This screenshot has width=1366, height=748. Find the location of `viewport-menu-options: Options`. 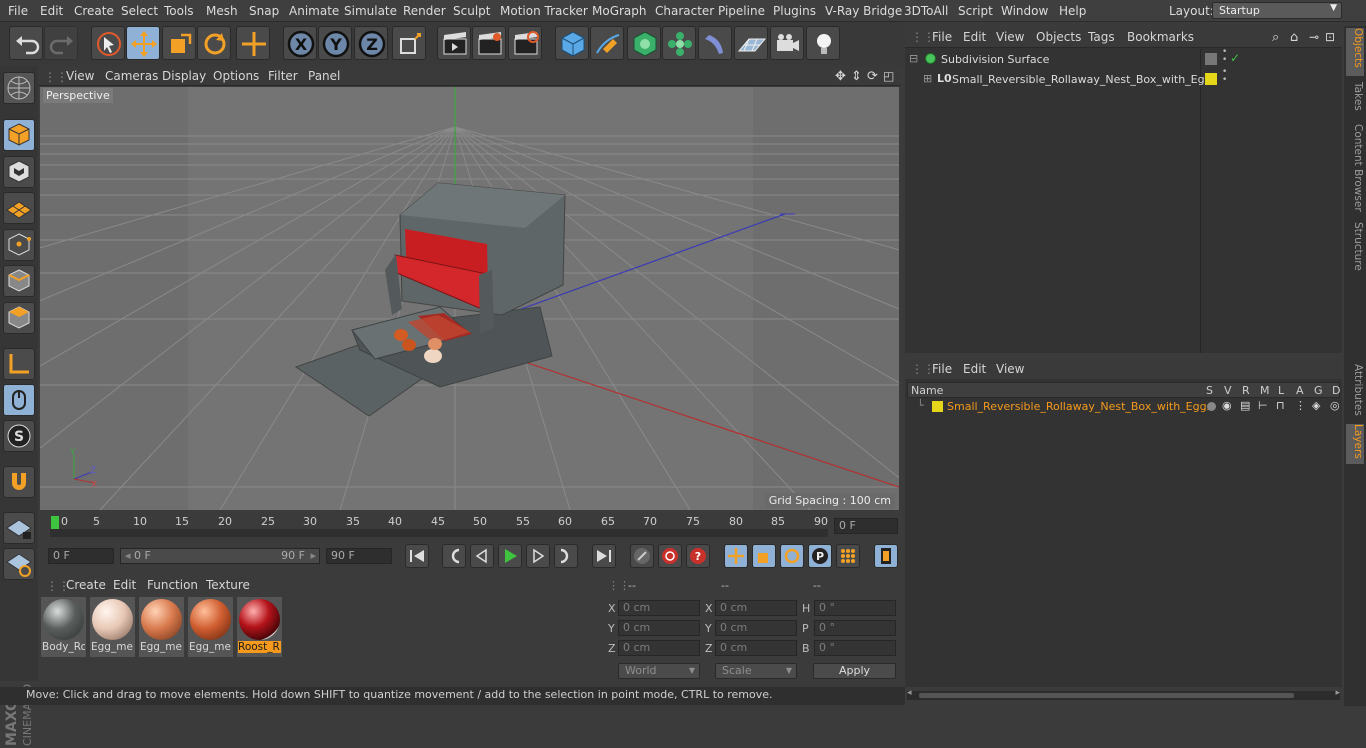

viewport-menu-options: Options is located at coordinates (236, 76).